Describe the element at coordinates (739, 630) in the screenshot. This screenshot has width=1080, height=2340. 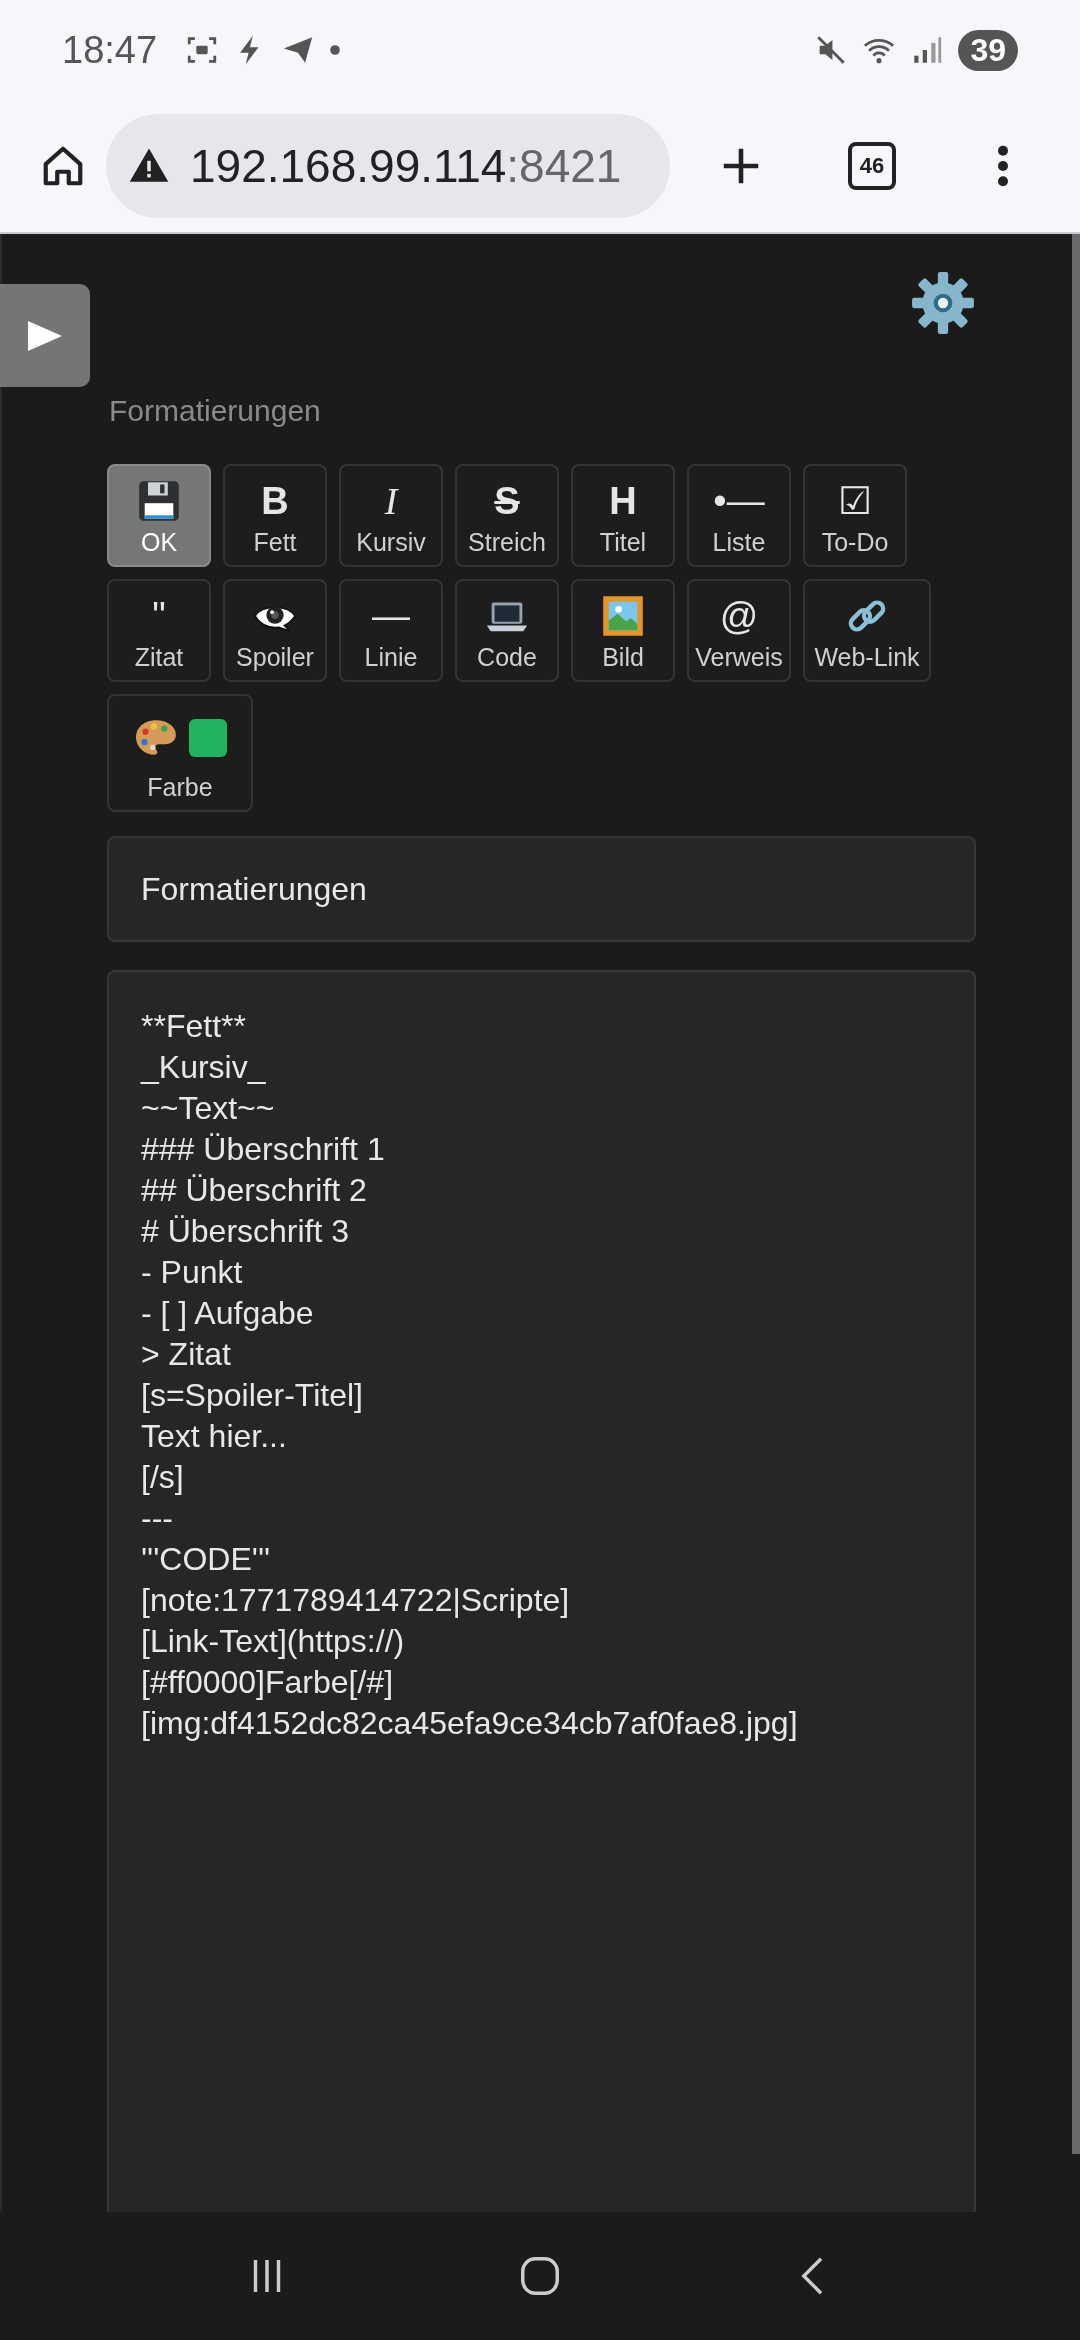
I see `format-button: @ Verweis` at that location.